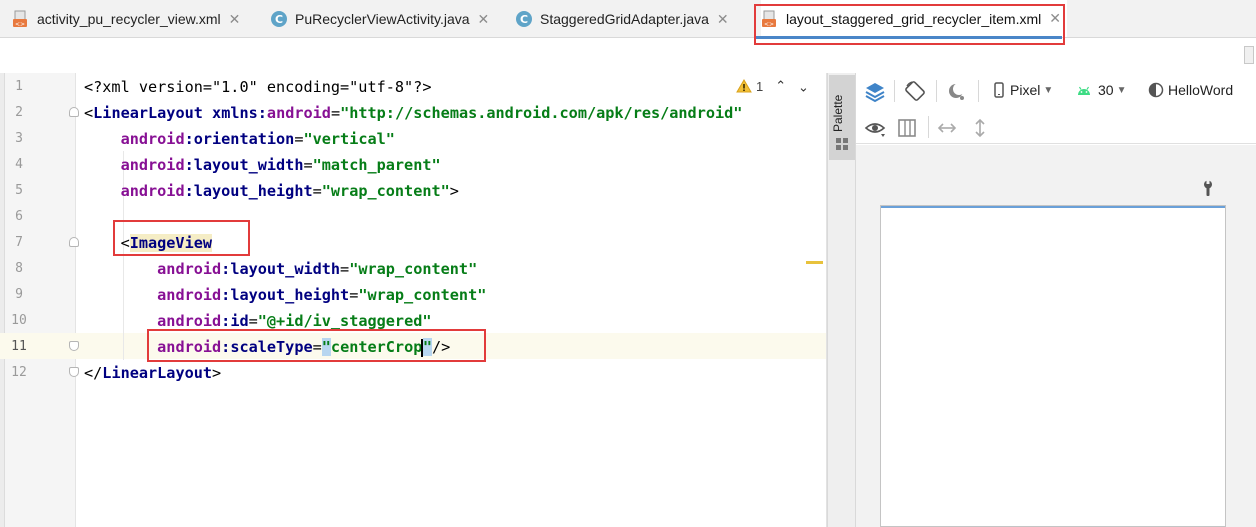 Image resolution: width=1256 pixels, height=527 pixels. What do you see at coordinates (1208, 188) in the screenshot?
I see `wrench-icon` at bounding box center [1208, 188].